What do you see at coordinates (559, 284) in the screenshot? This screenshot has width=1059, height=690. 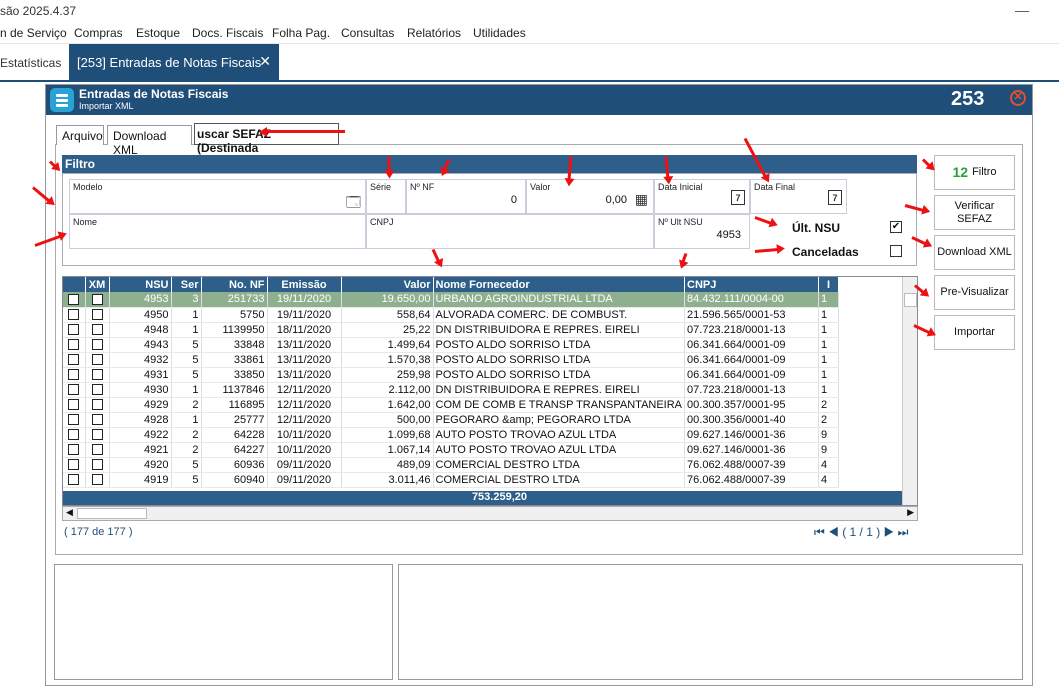 I see `col-fornecedor: Nome Fornecedor` at bounding box center [559, 284].